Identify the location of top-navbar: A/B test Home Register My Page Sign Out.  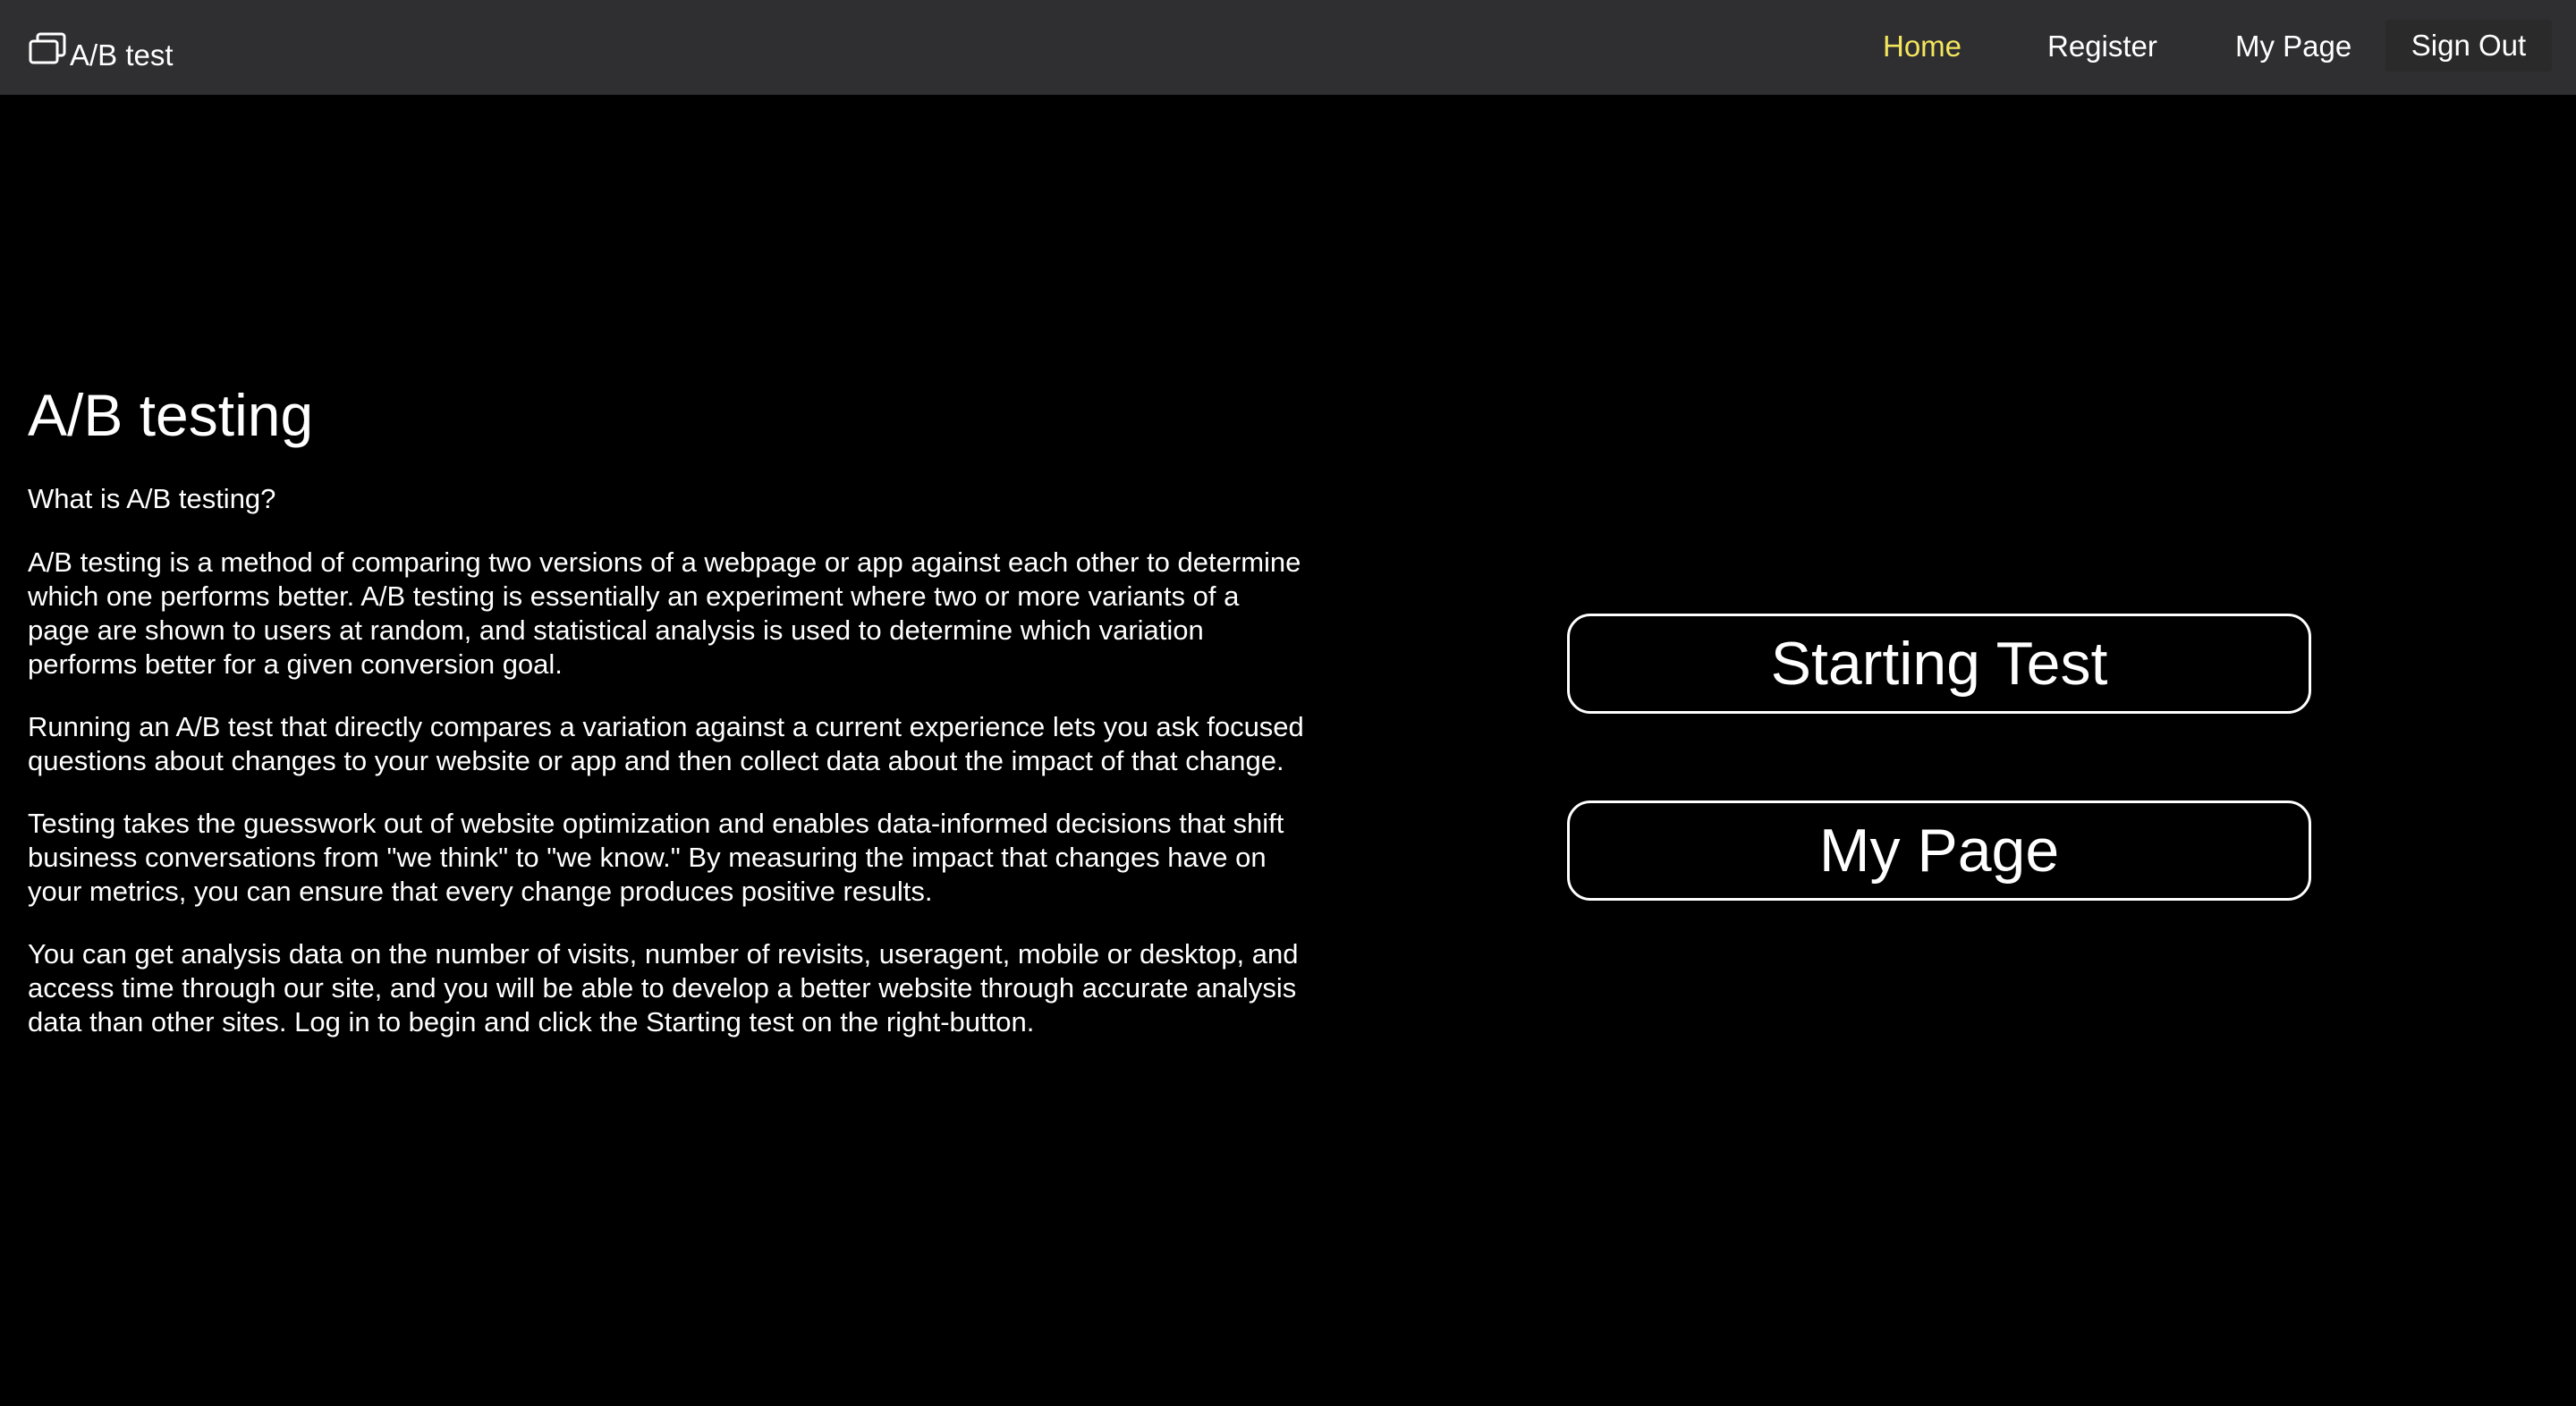
(1288, 48).